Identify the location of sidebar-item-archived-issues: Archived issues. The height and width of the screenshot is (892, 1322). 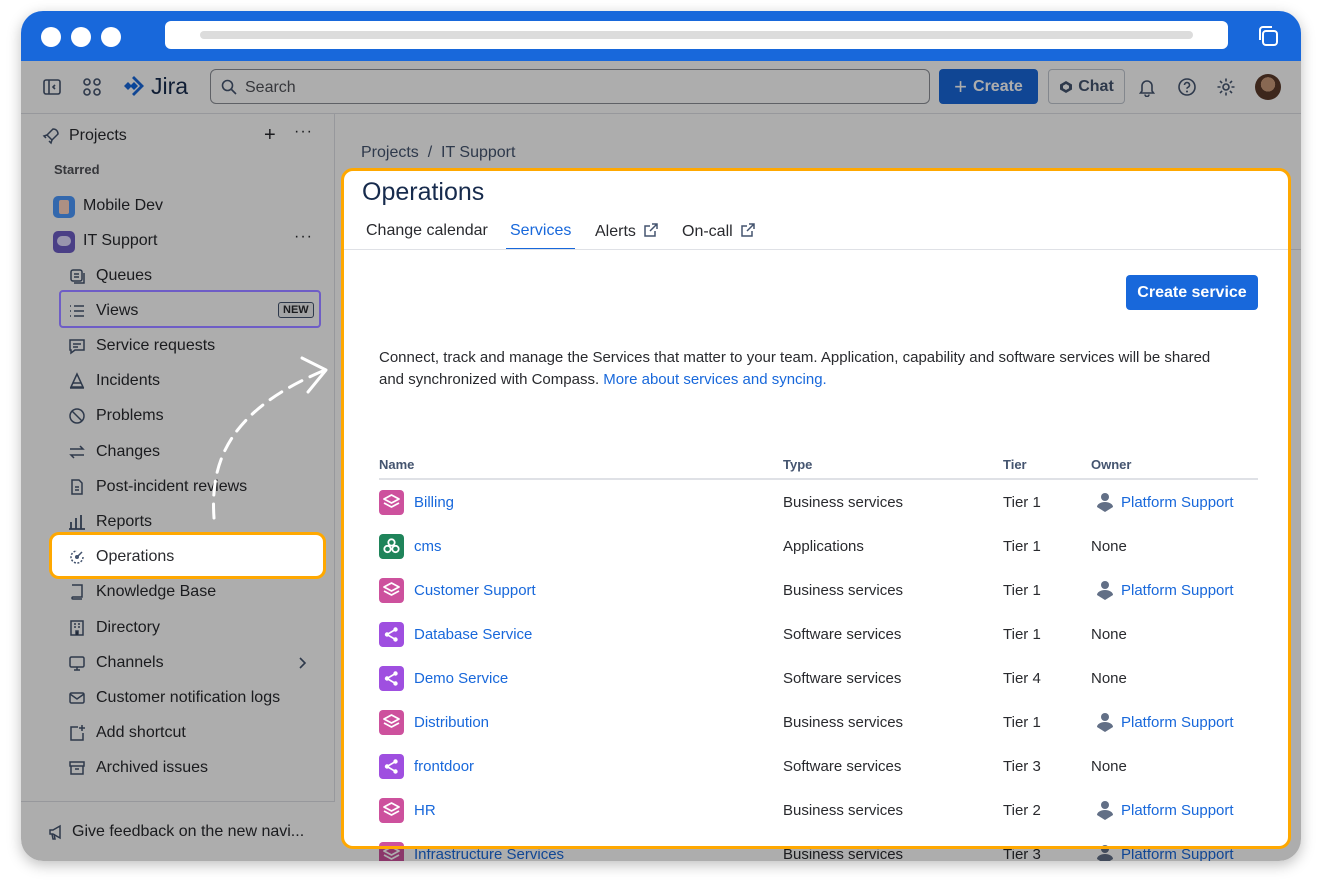
(178, 768).